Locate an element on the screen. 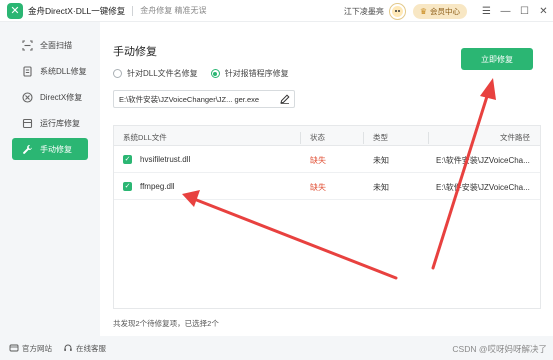 This screenshot has width=553, height=360. column-header-dll-file: 系统DLL文件 is located at coordinates (145, 137).